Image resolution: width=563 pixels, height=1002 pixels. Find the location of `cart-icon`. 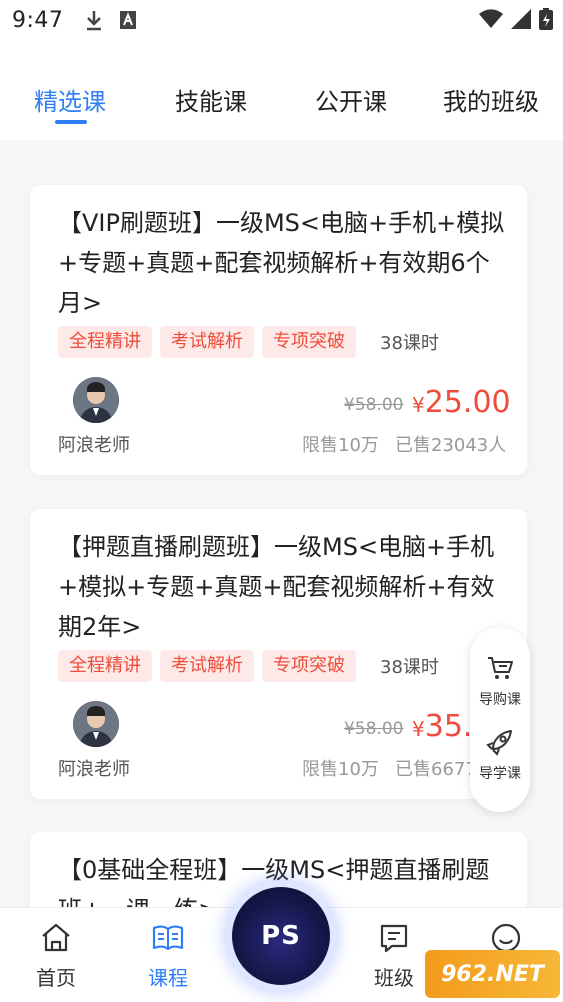

cart-icon is located at coordinates (500, 668).